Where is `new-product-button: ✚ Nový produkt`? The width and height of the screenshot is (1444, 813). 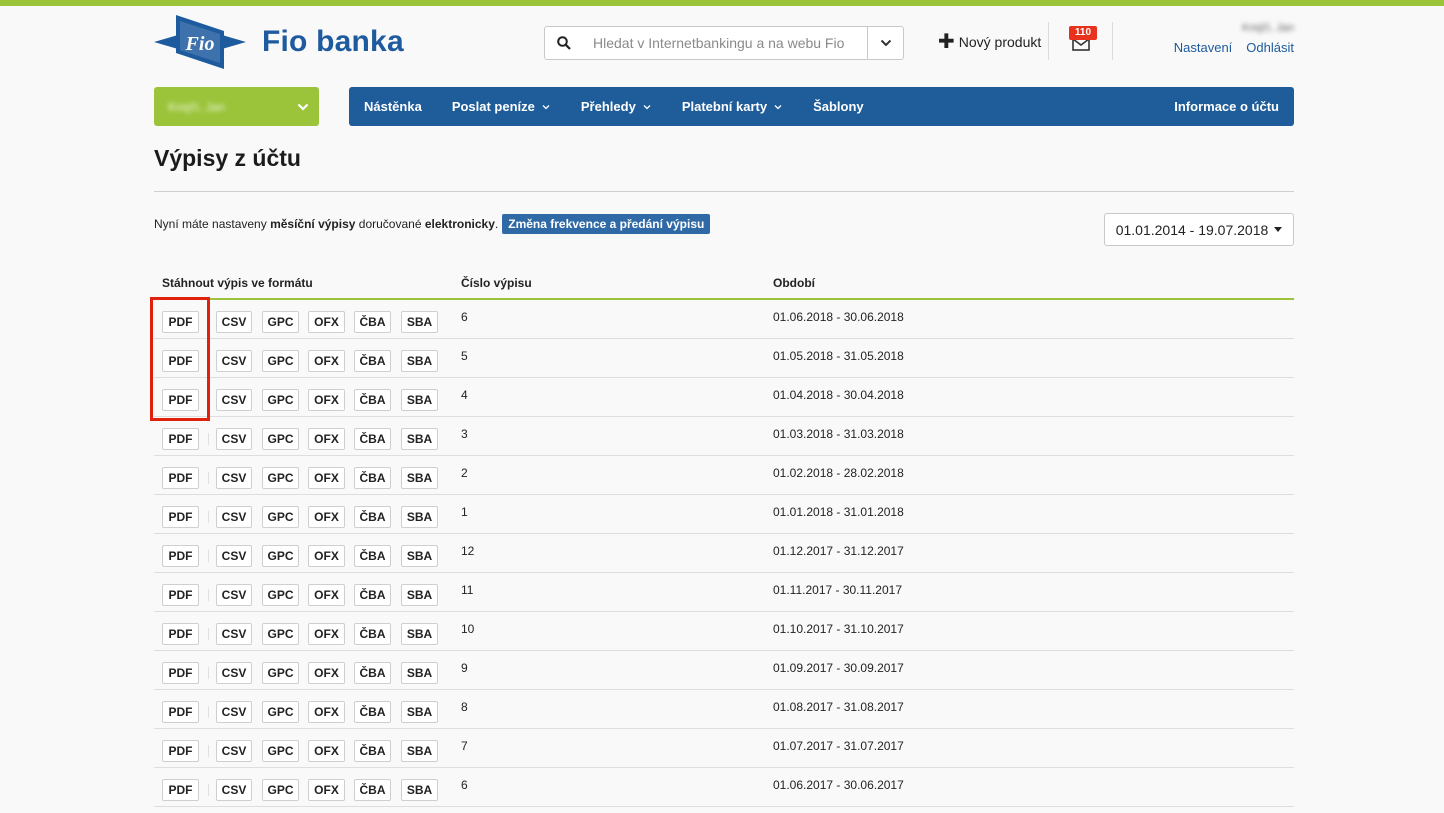 new-product-button: ✚ Nový produkt is located at coordinates (989, 42).